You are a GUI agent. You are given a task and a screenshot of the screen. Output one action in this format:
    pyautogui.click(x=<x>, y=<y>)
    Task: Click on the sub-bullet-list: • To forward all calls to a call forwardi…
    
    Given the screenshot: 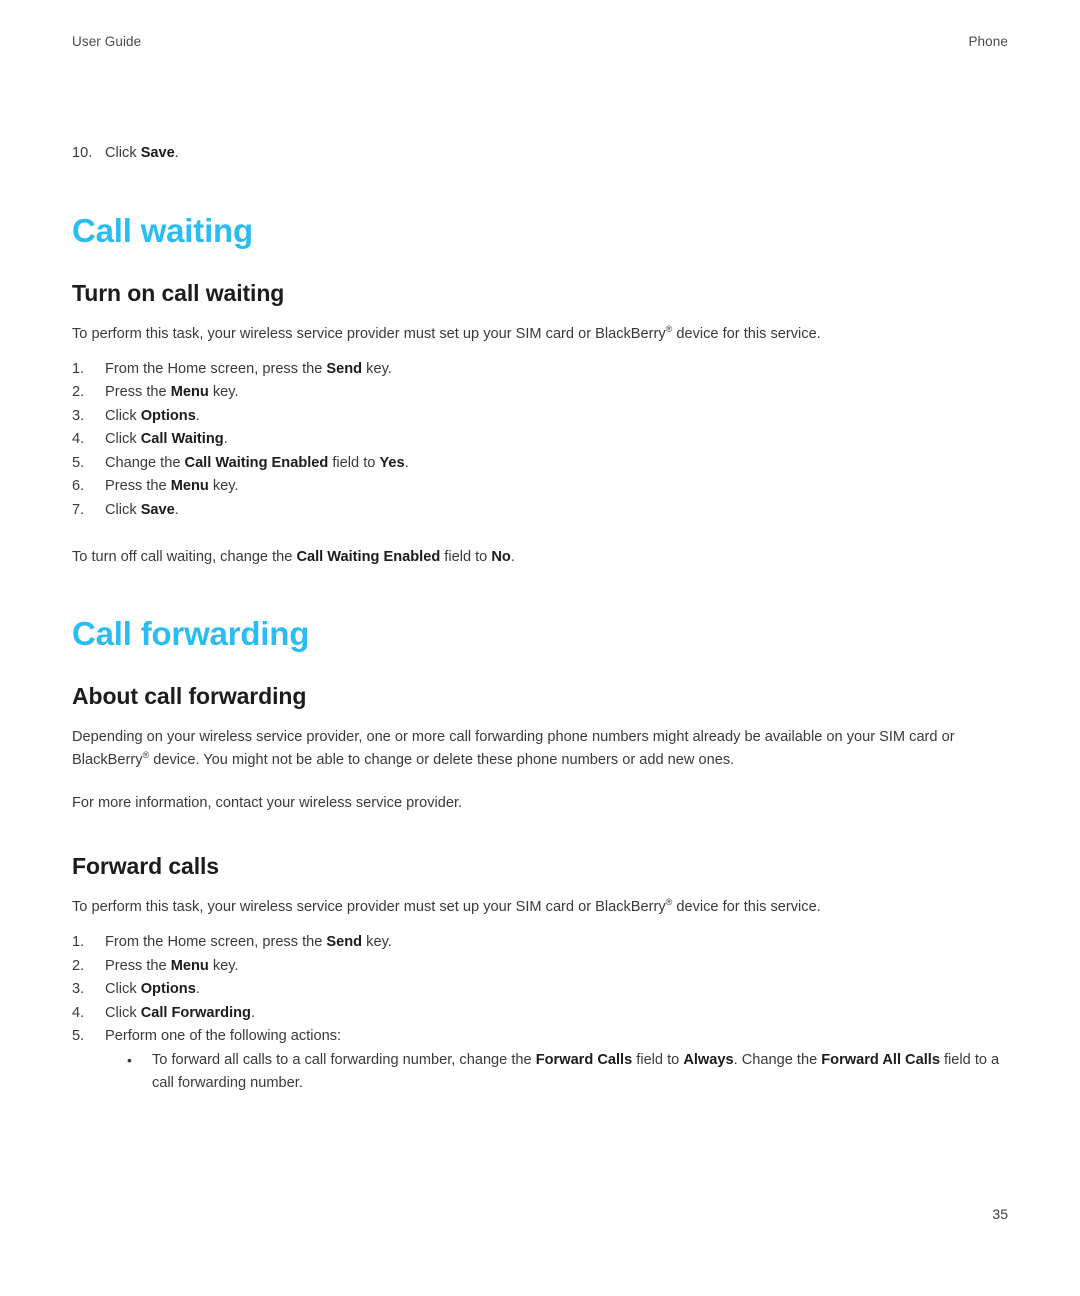 What is the action you would take?
    pyautogui.click(x=557, y=1072)
    